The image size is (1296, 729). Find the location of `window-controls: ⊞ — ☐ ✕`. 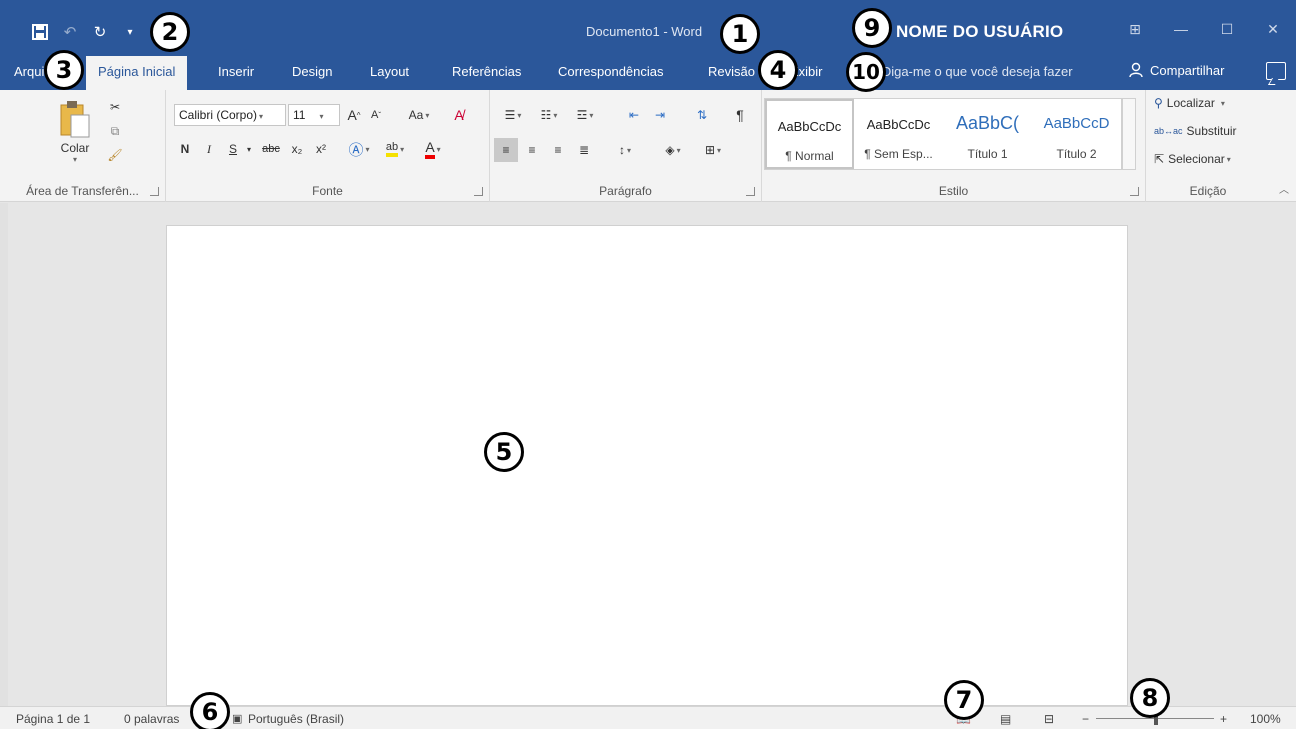

window-controls: ⊞ — ☐ ✕ is located at coordinates (1204, 29).